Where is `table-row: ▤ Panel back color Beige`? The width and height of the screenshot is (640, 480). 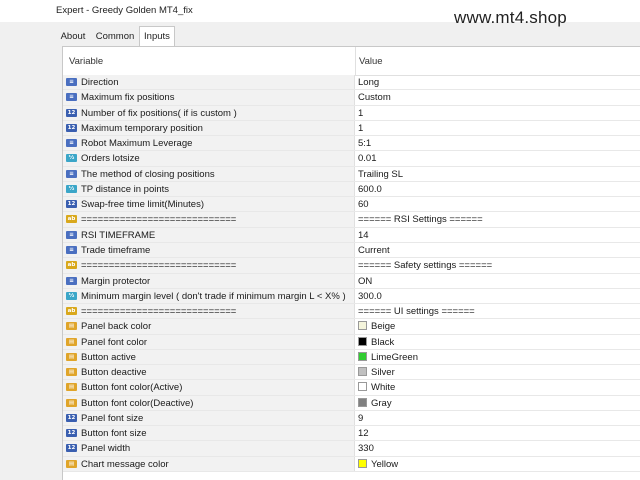 table-row: ▤ Panel back color Beige is located at coordinates (351, 327).